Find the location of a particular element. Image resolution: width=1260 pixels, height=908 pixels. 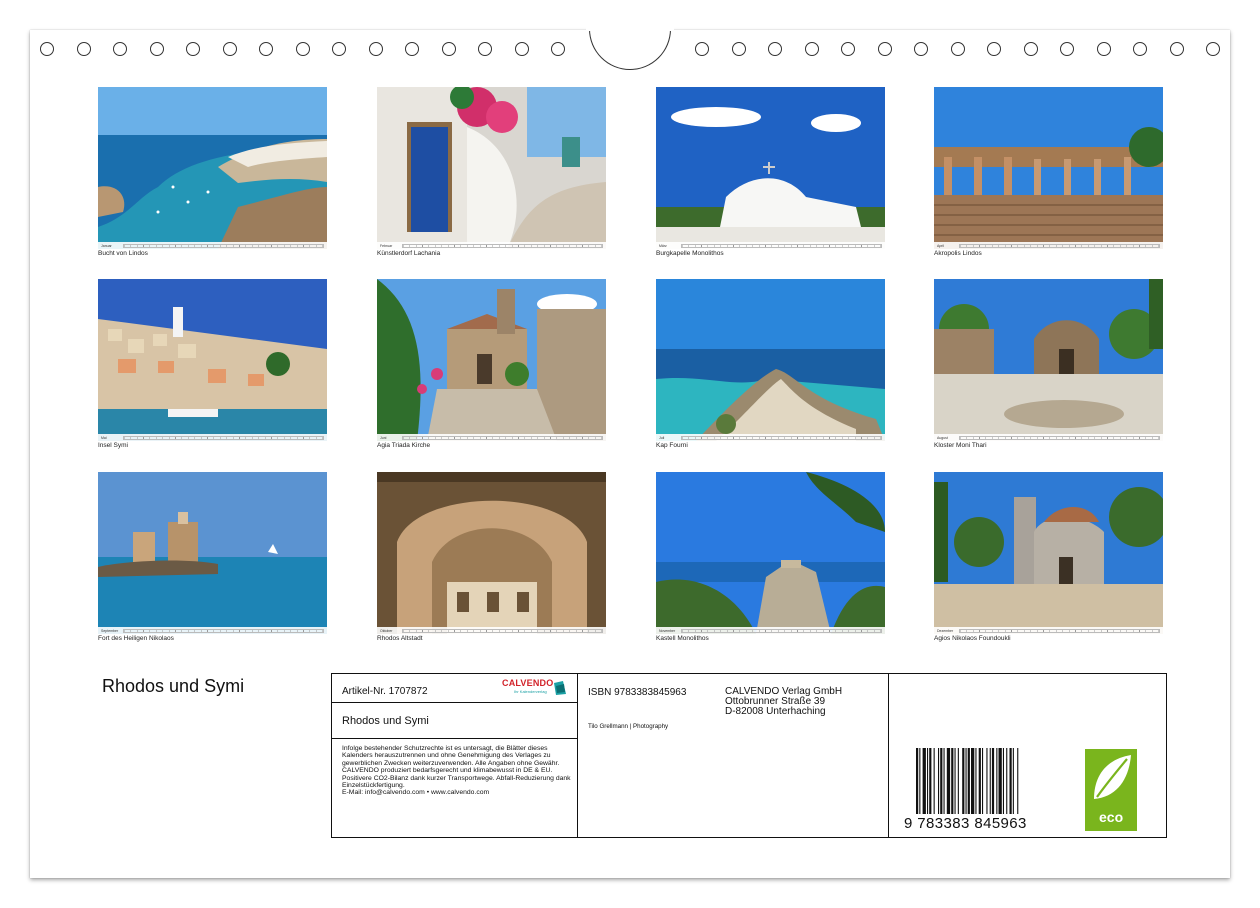

month-label: Februar is located at coordinates (386, 245).